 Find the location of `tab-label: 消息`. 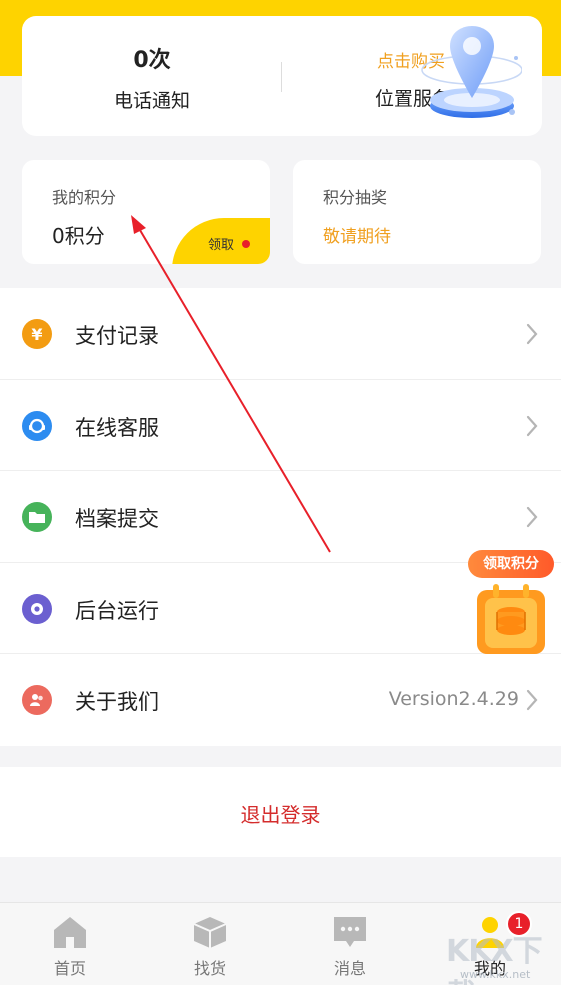

tab-label: 消息 is located at coordinates (349, 968).